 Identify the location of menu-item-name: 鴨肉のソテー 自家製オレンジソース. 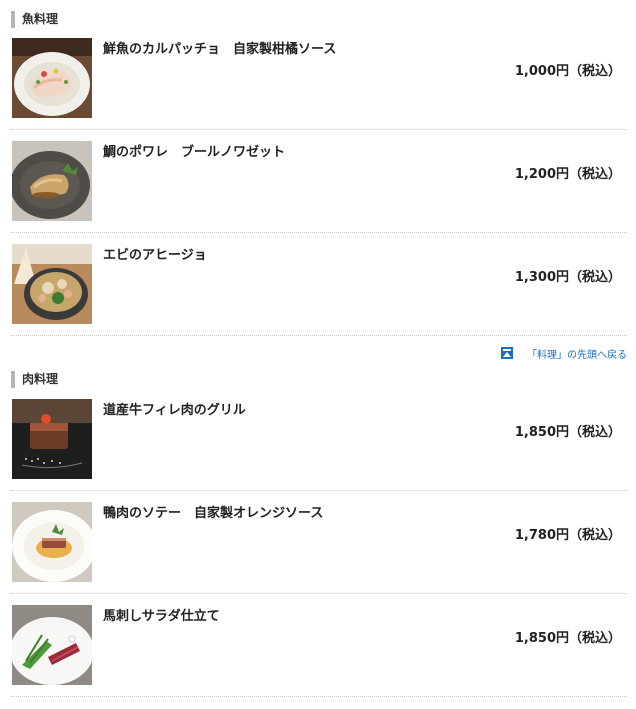
(213, 513).